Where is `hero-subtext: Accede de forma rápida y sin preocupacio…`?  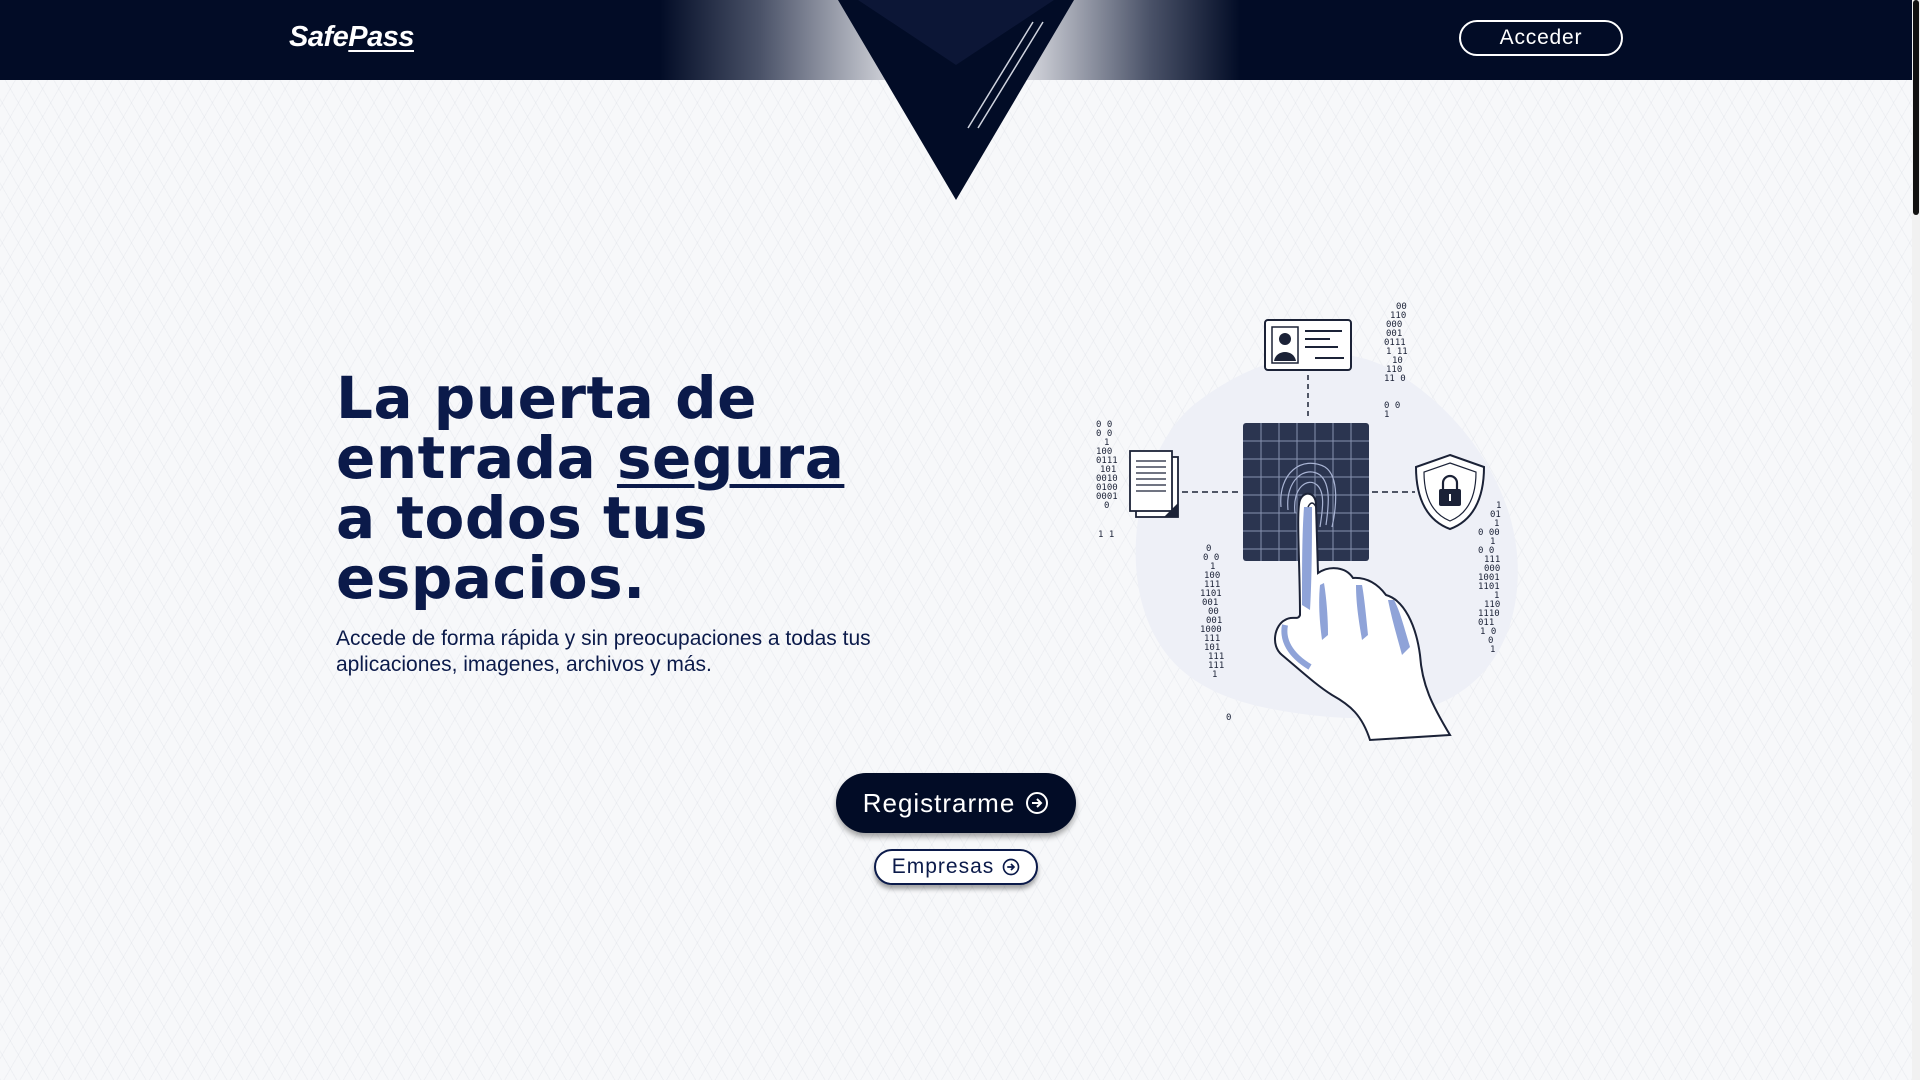 hero-subtext: Accede de forma rápida y sin preocupacio… is located at coordinates (603, 651).